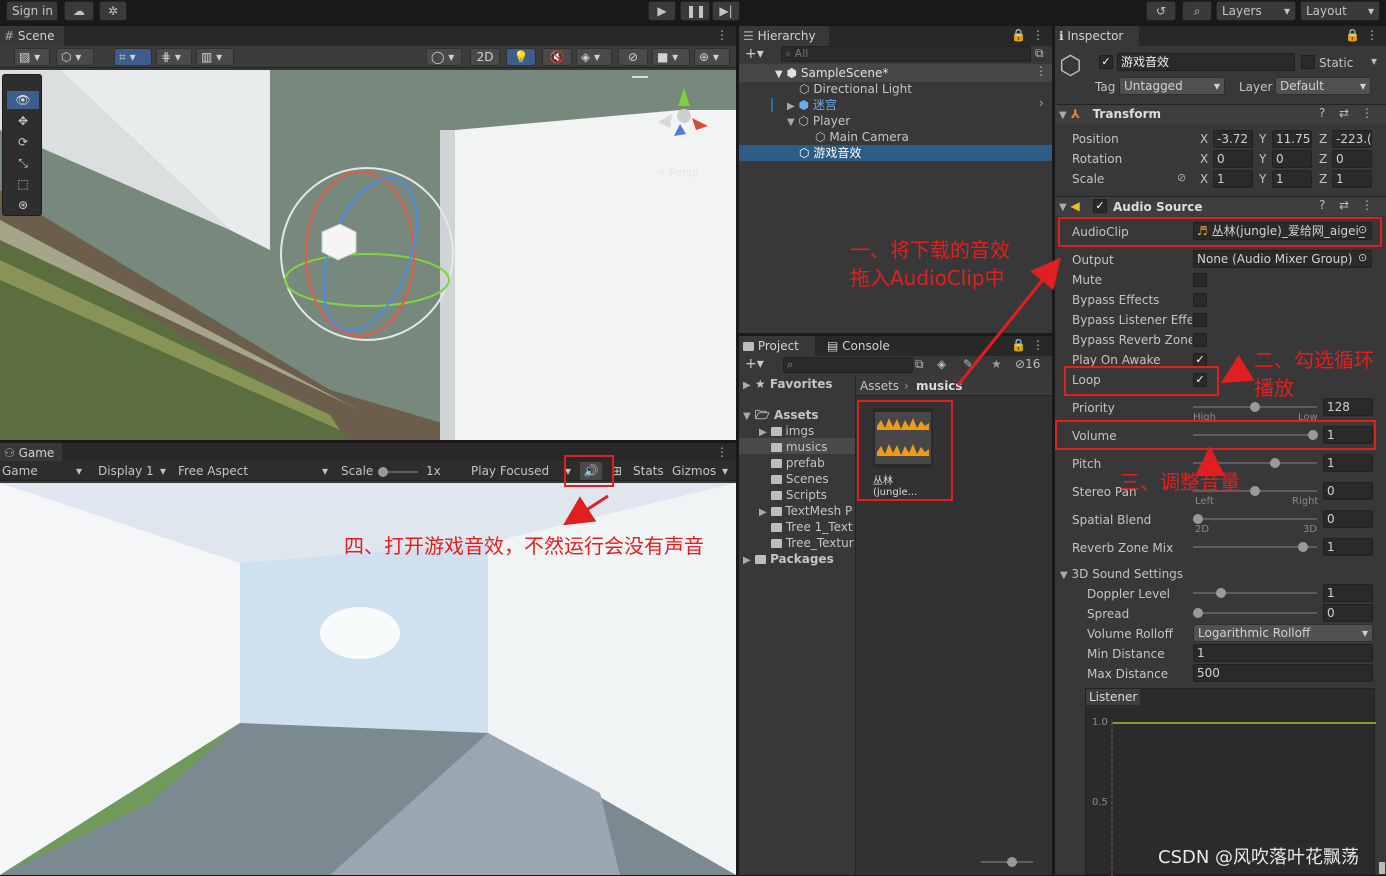  Describe the element at coordinates (1100, 206) in the screenshot. I see `audio-source-enabled-checkbox: ✓` at that location.